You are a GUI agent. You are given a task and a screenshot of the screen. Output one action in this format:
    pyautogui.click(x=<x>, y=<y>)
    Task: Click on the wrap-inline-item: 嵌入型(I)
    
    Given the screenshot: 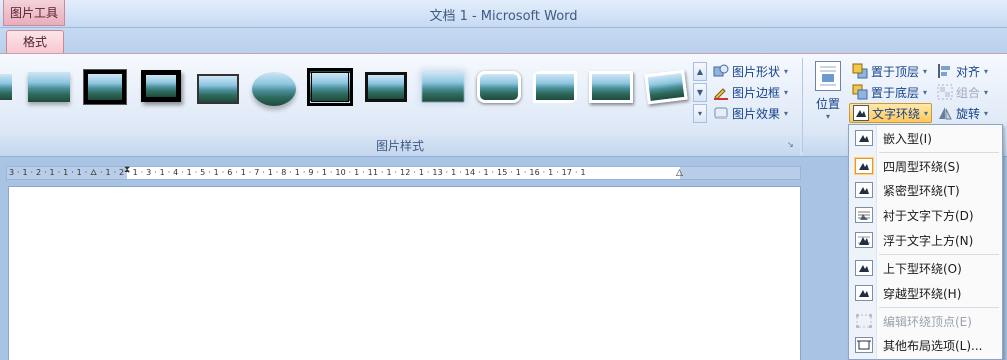 What is the action you would take?
    pyautogui.click(x=926, y=138)
    